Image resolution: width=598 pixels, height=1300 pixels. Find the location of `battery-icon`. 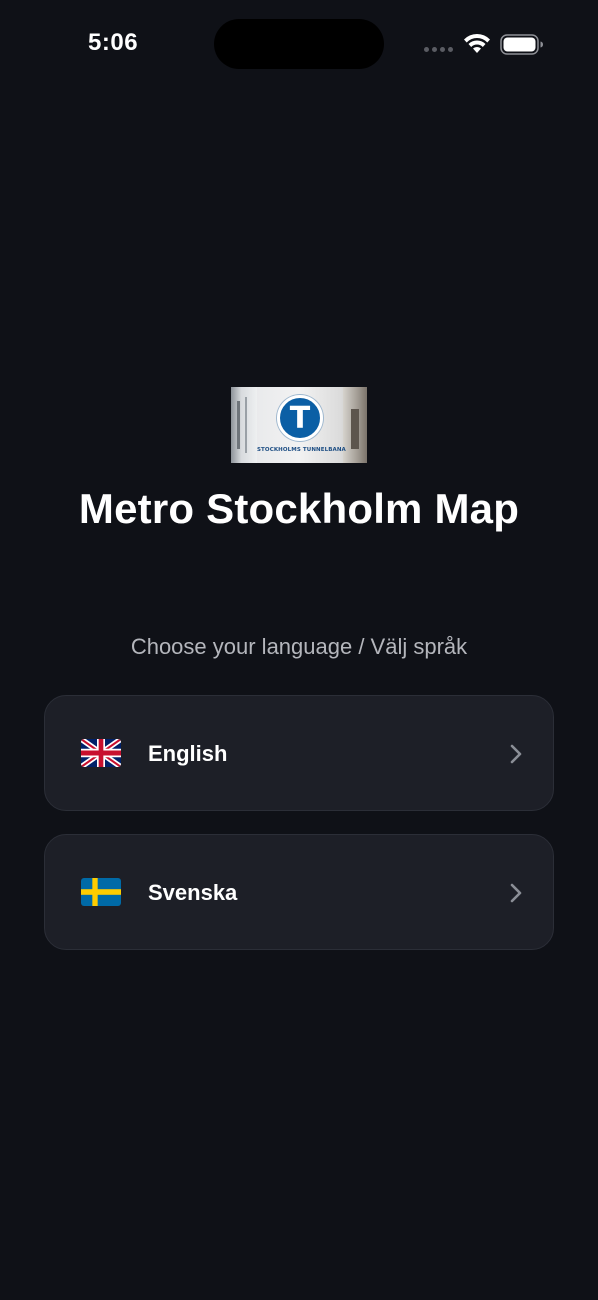

battery-icon is located at coordinates (521, 44).